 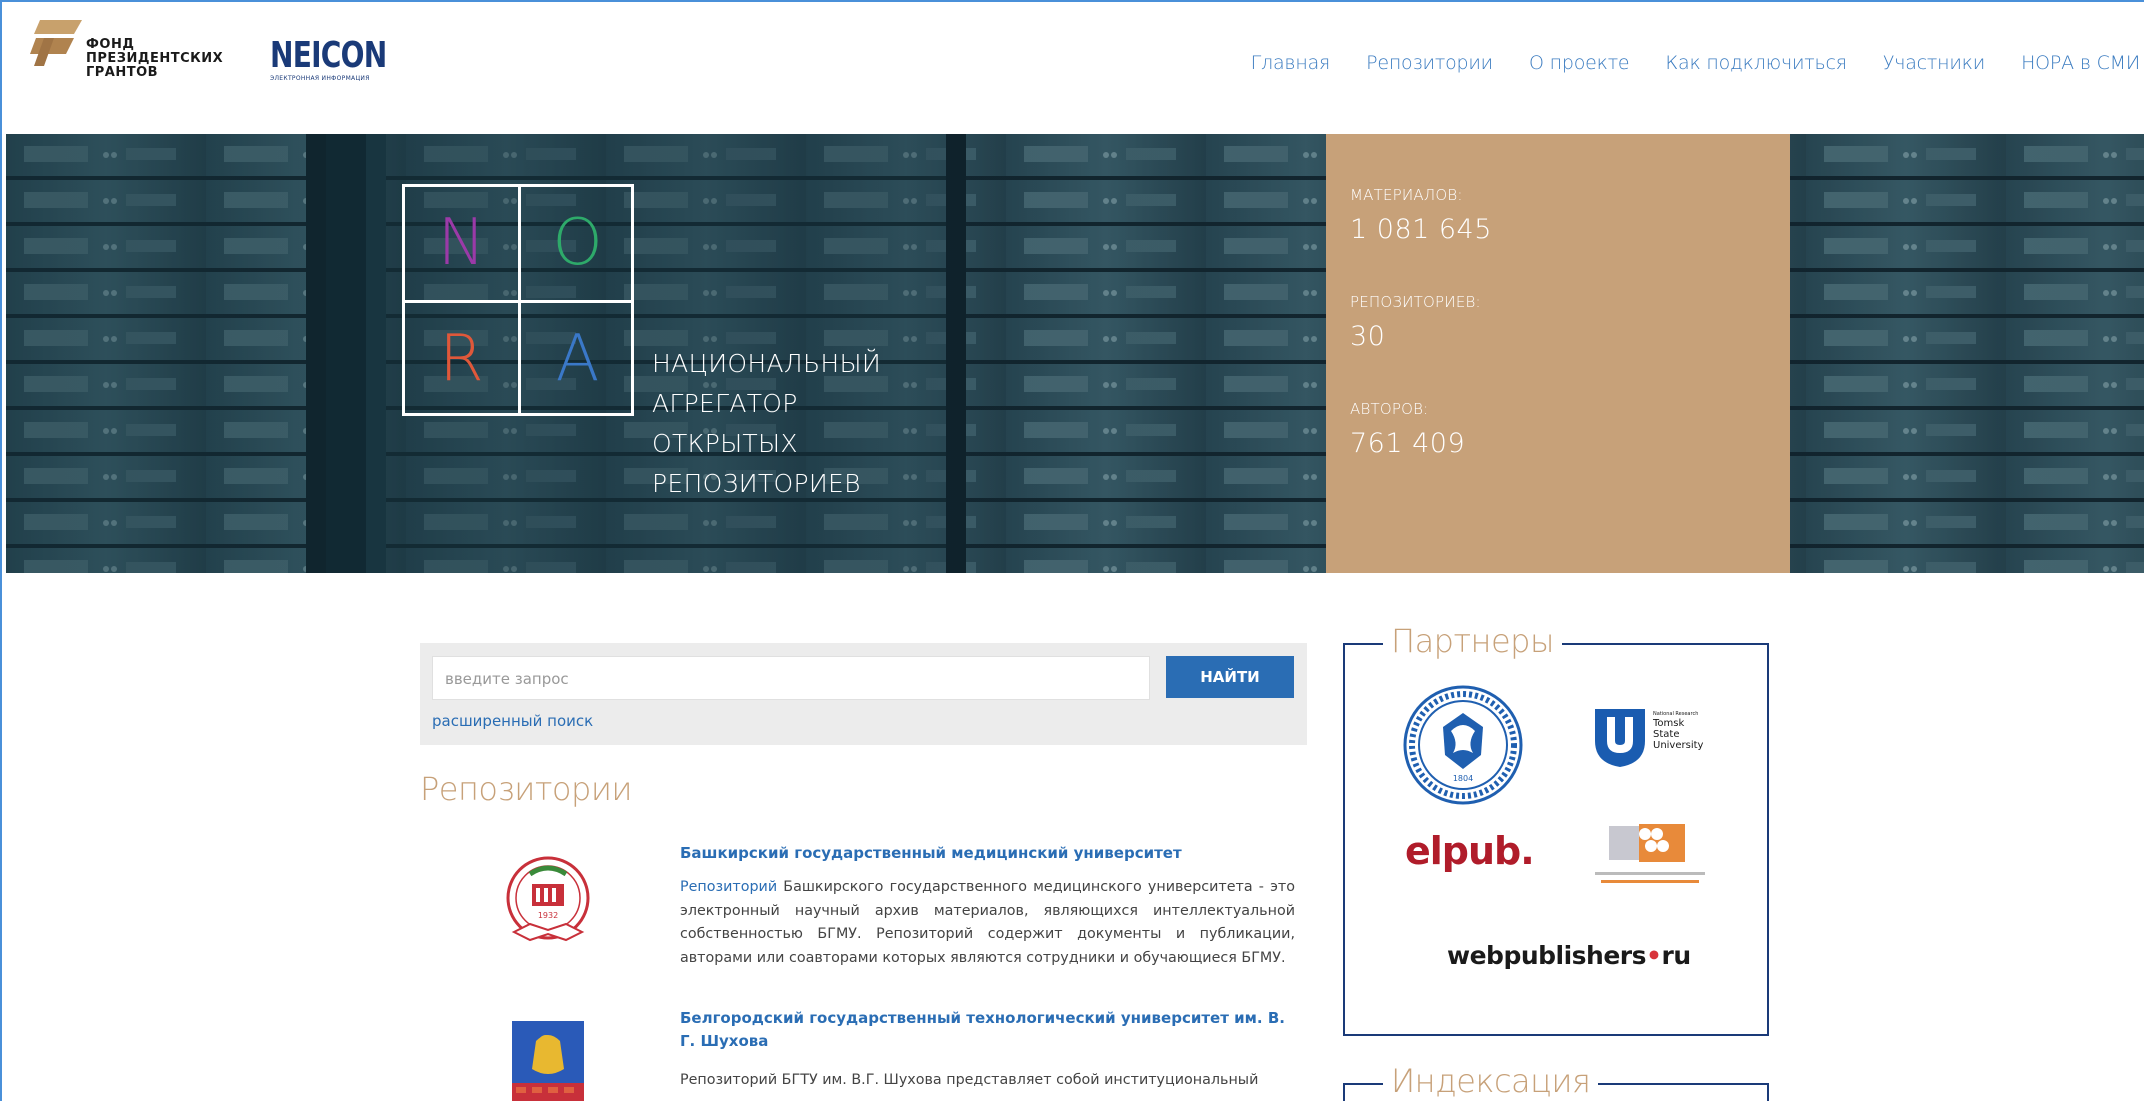 What do you see at coordinates (1472, 641) in the screenshot?
I see `partners-heading: Партнеры` at bounding box center [1472, 641].